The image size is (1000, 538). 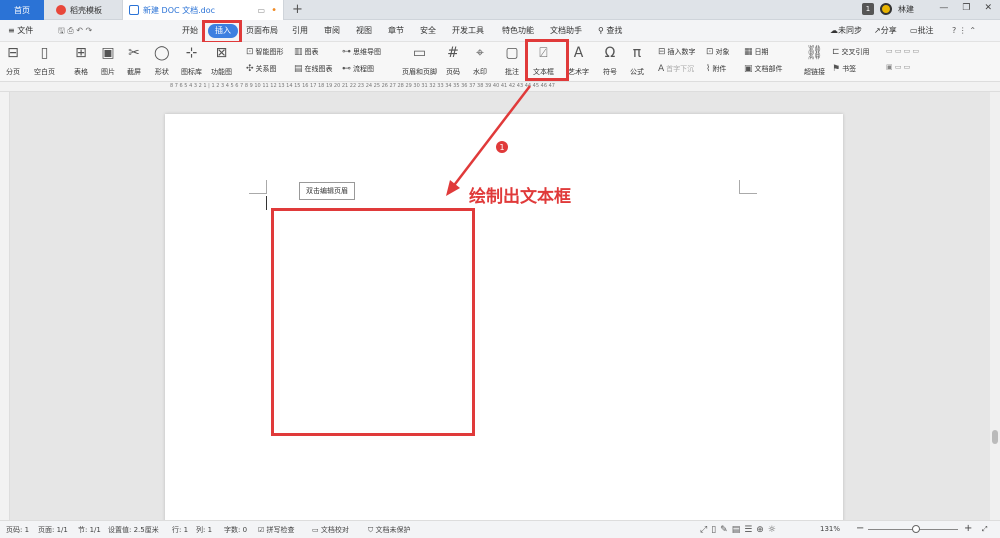 I want to click on smart-shape-icon: ⊡, so click(x=250, y=52).